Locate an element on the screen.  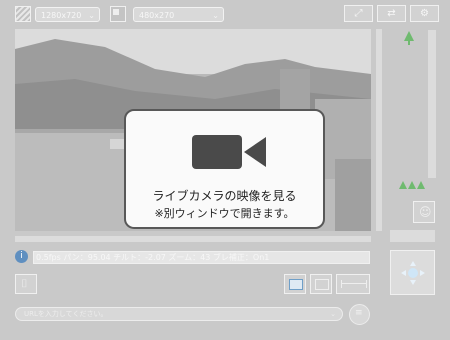
person-icon: ☺ is located at coordinates (425, 212).